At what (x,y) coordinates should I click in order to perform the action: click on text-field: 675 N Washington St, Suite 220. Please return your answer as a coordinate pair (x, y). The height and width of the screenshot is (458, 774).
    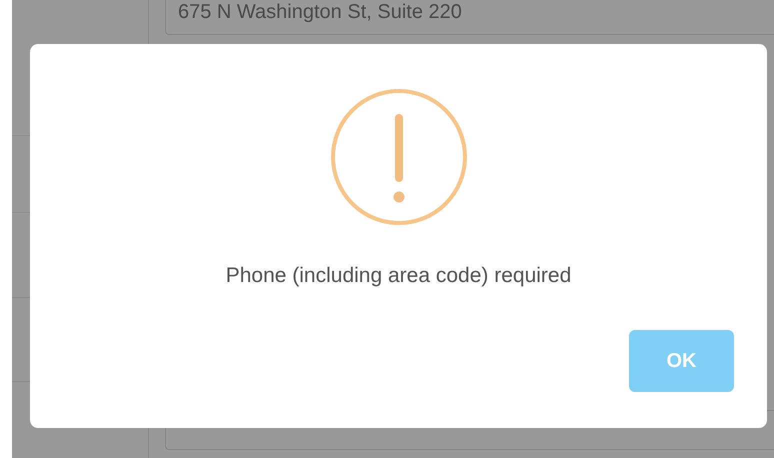
    Looking at the image, I should click on (469, 17).